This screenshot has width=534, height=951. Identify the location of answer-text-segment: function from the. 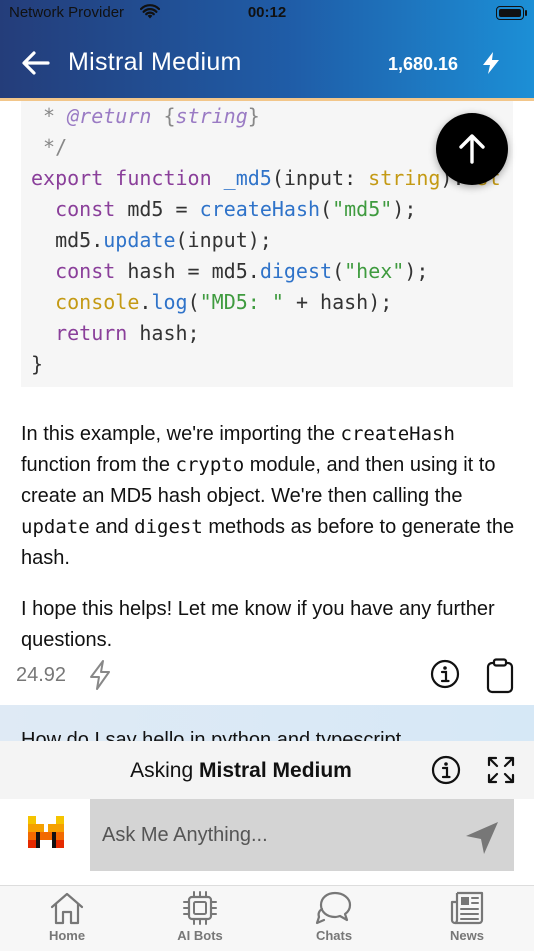
(98, 465).